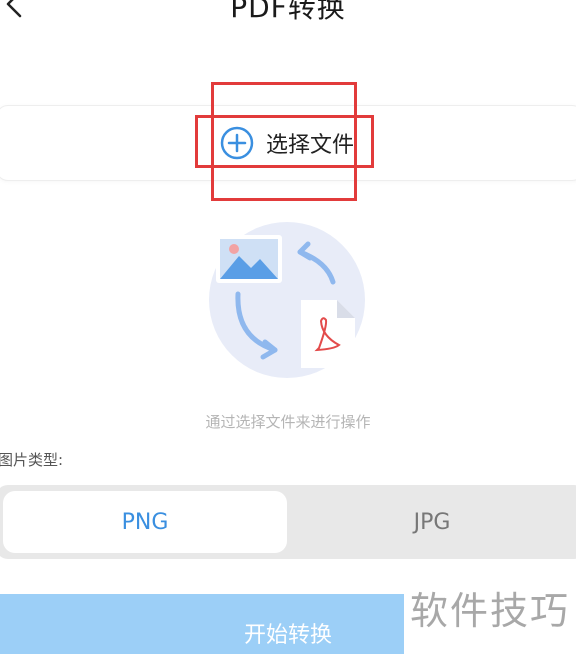  What do you see at coordinates (432, 522) in the screenshot?
I see `option-jpg: JPG` at bounding box center [432, 522].